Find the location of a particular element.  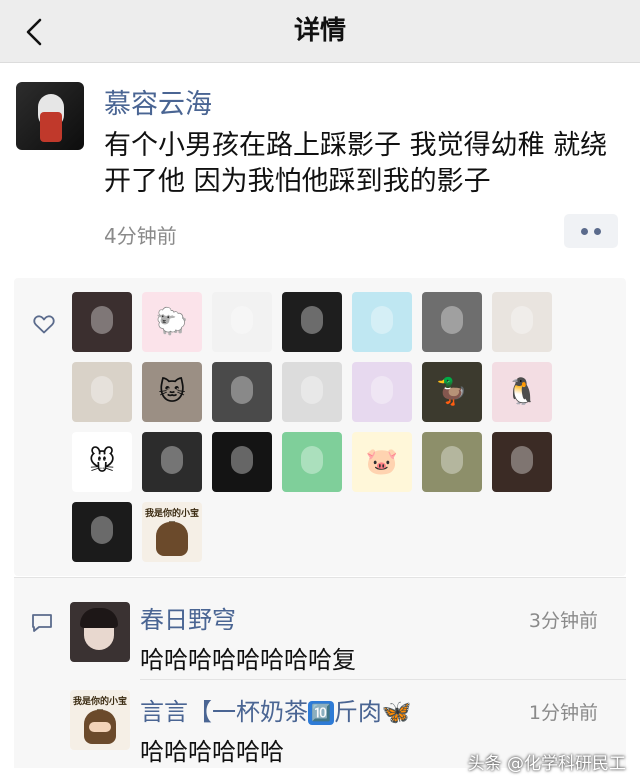

commenter-name-prefix: 言言【一杯奶茶 is located at coordinates (224, 712).